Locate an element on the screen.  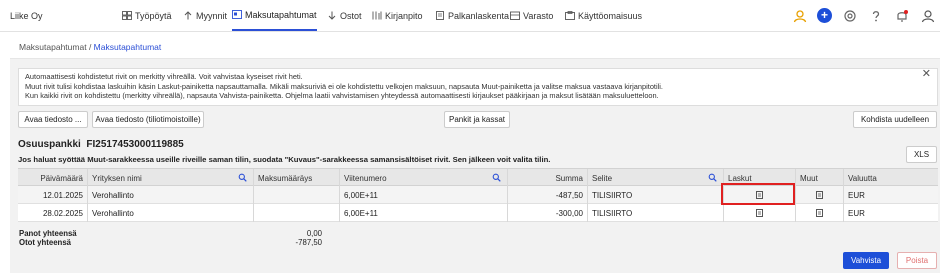
notification-icon is located at coordinates (902, 16).